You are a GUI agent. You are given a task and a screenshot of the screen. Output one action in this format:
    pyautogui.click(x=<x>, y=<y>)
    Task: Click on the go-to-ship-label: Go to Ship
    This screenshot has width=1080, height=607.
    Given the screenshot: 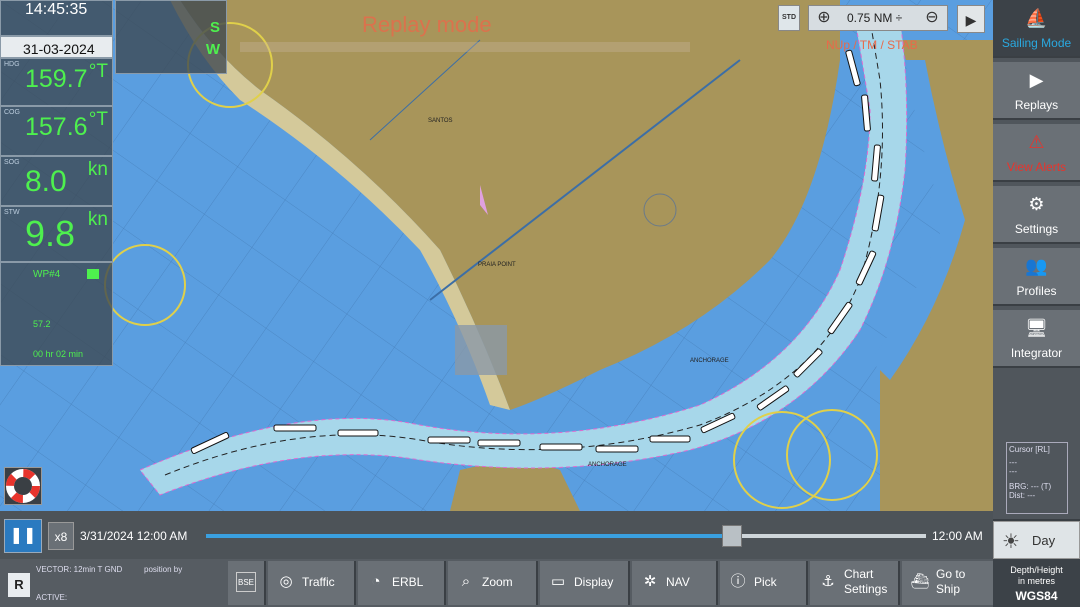 What is the action you would take?
    pyautogui.click(x=950, y=582)
    